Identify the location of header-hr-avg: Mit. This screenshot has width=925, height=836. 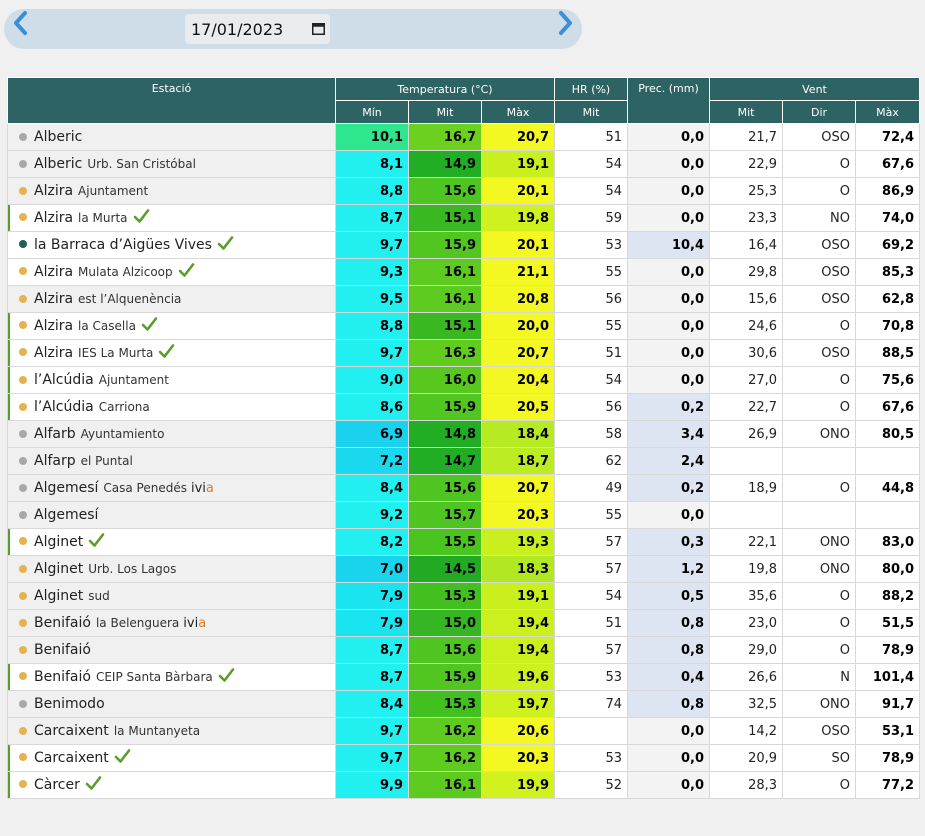
(591, 112).